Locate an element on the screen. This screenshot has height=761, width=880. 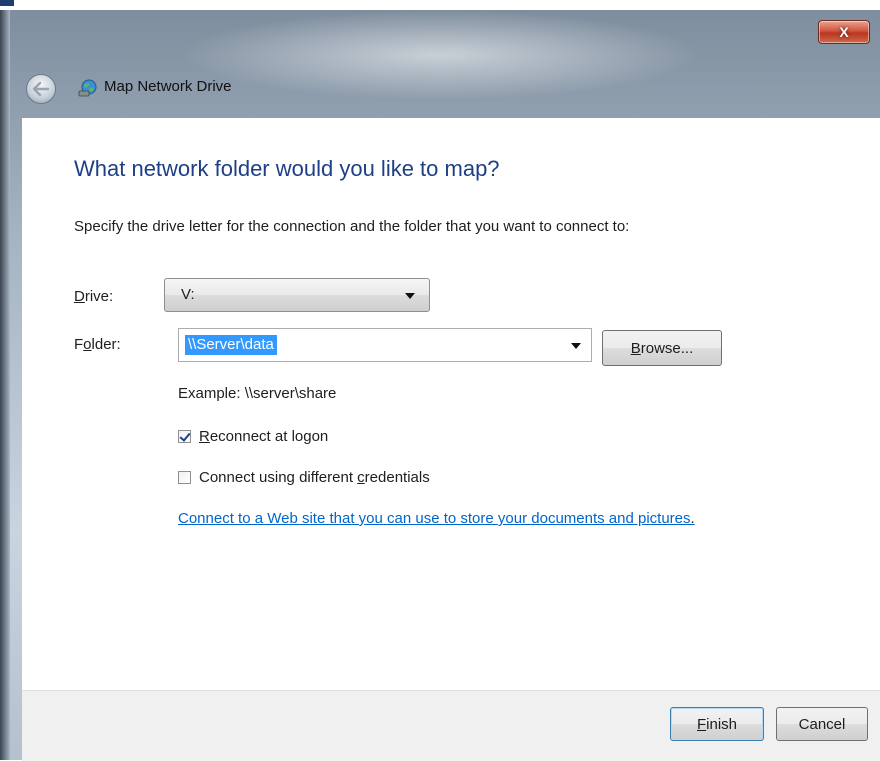
credentials-label: Connect using different credentials is located at coordinates (314, 477).